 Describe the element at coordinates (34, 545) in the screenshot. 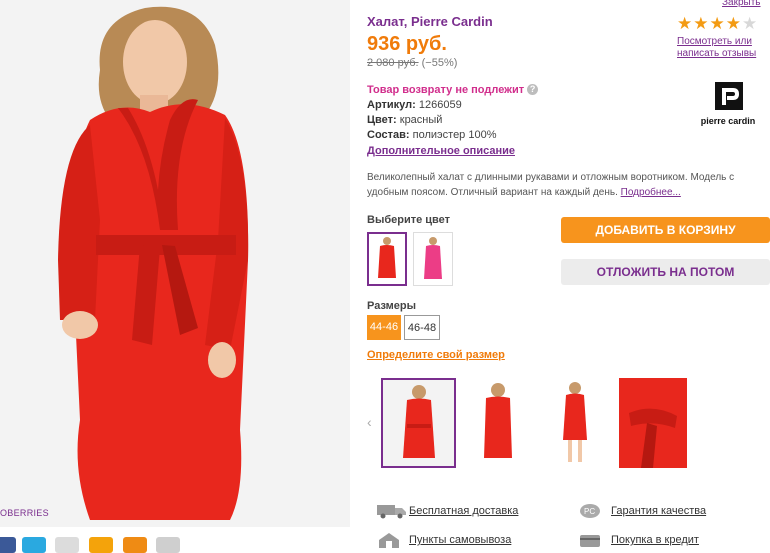

I see `twitter-share-icon` at that location.